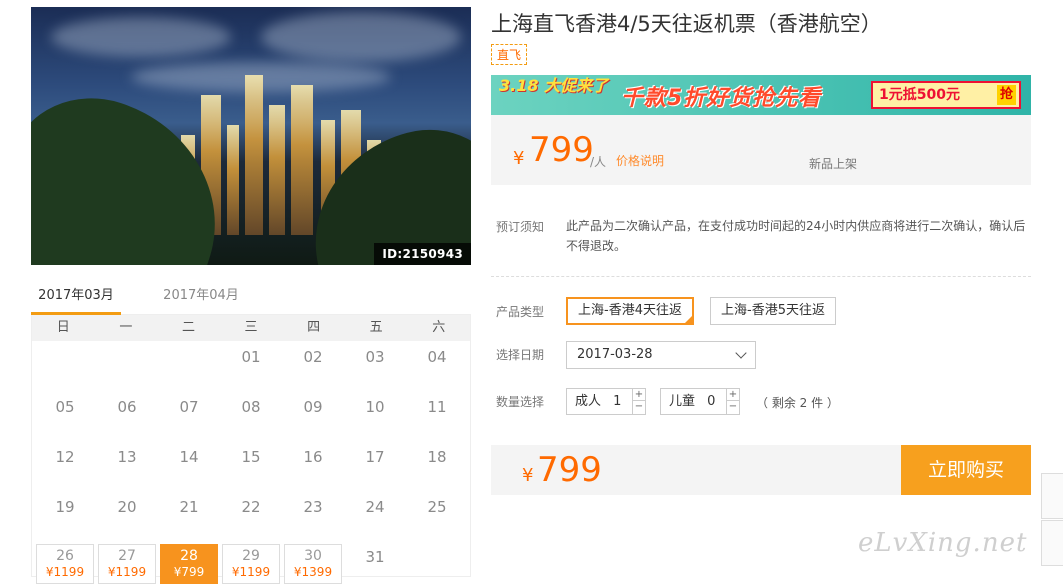 The height and width of the screenshot is (584, 1063). I want to click on adult-value: 1, so click(617, 401).